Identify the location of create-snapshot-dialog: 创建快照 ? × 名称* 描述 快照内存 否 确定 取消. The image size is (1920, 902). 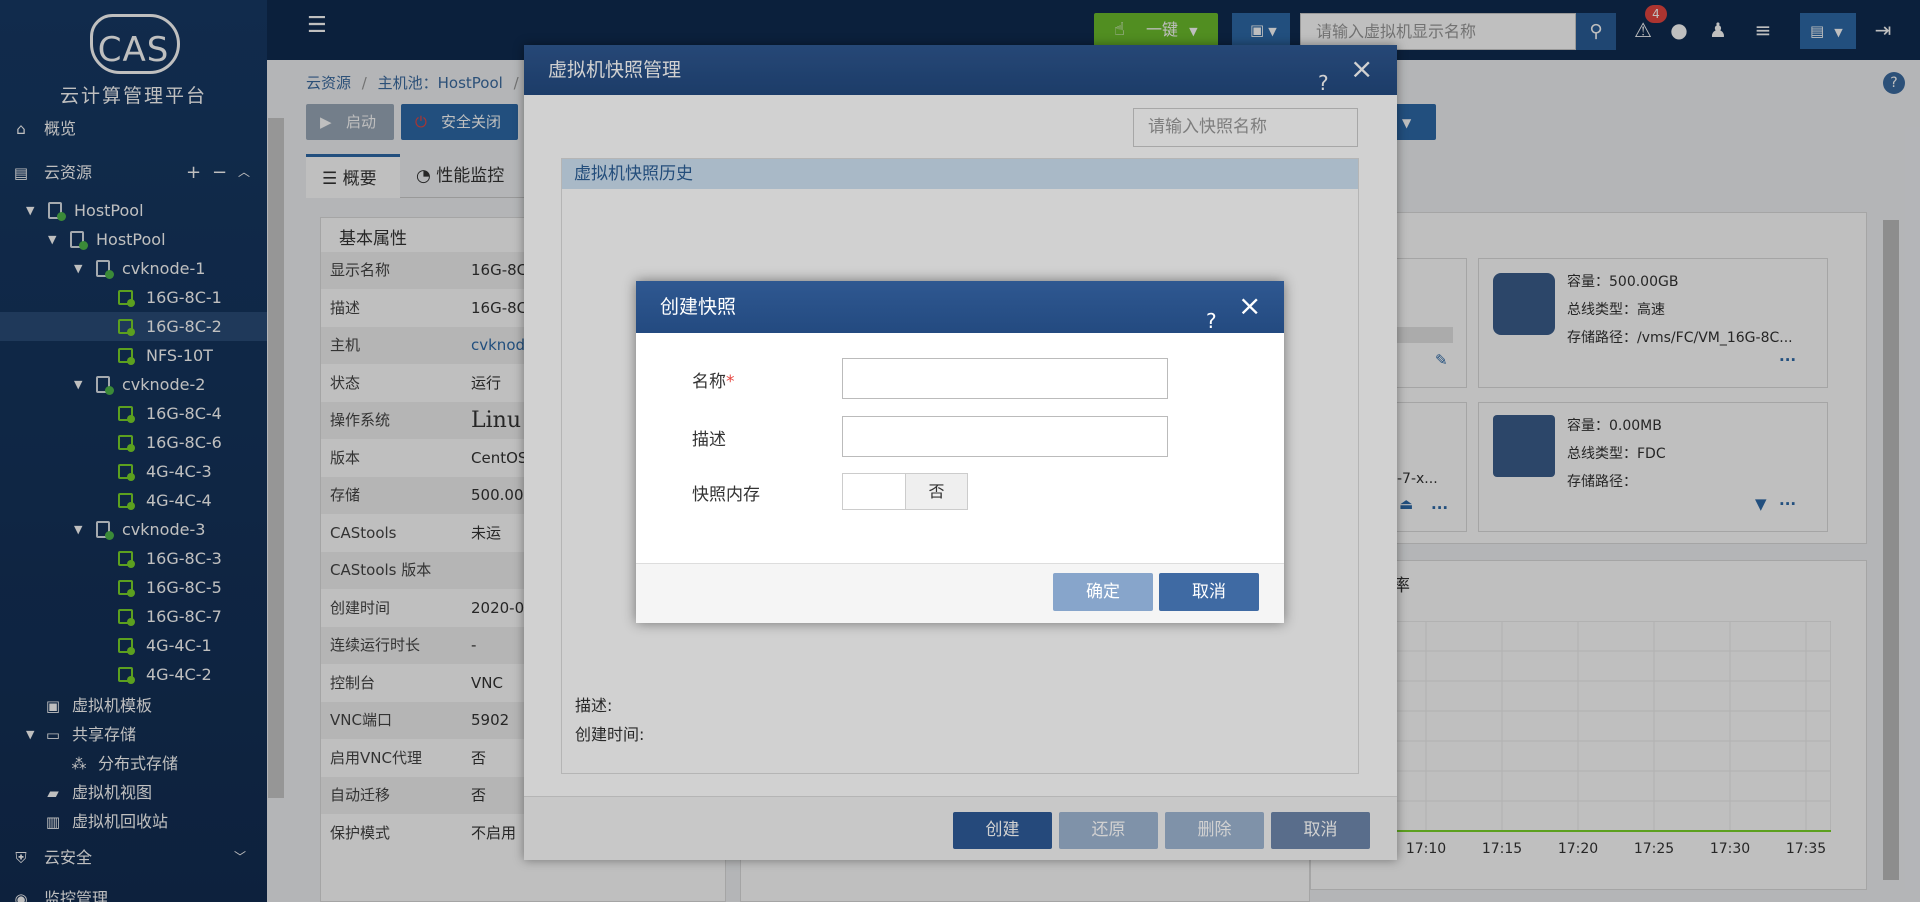
(960, 452).